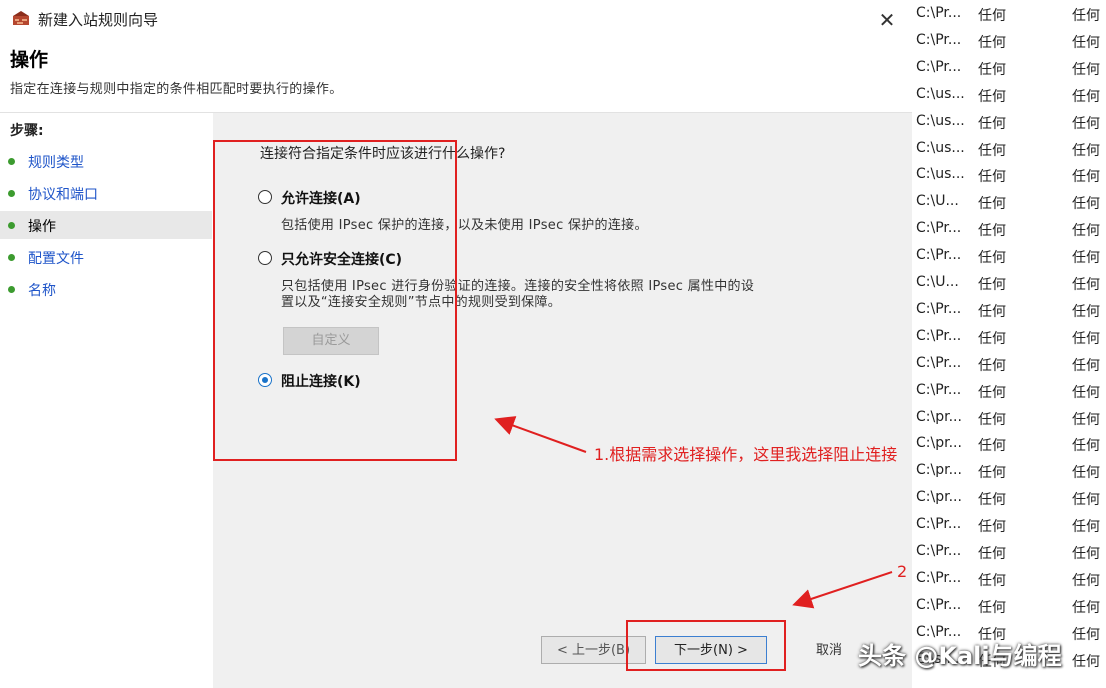  I want to click on annotation-note-2: 2, so click(902, 571).